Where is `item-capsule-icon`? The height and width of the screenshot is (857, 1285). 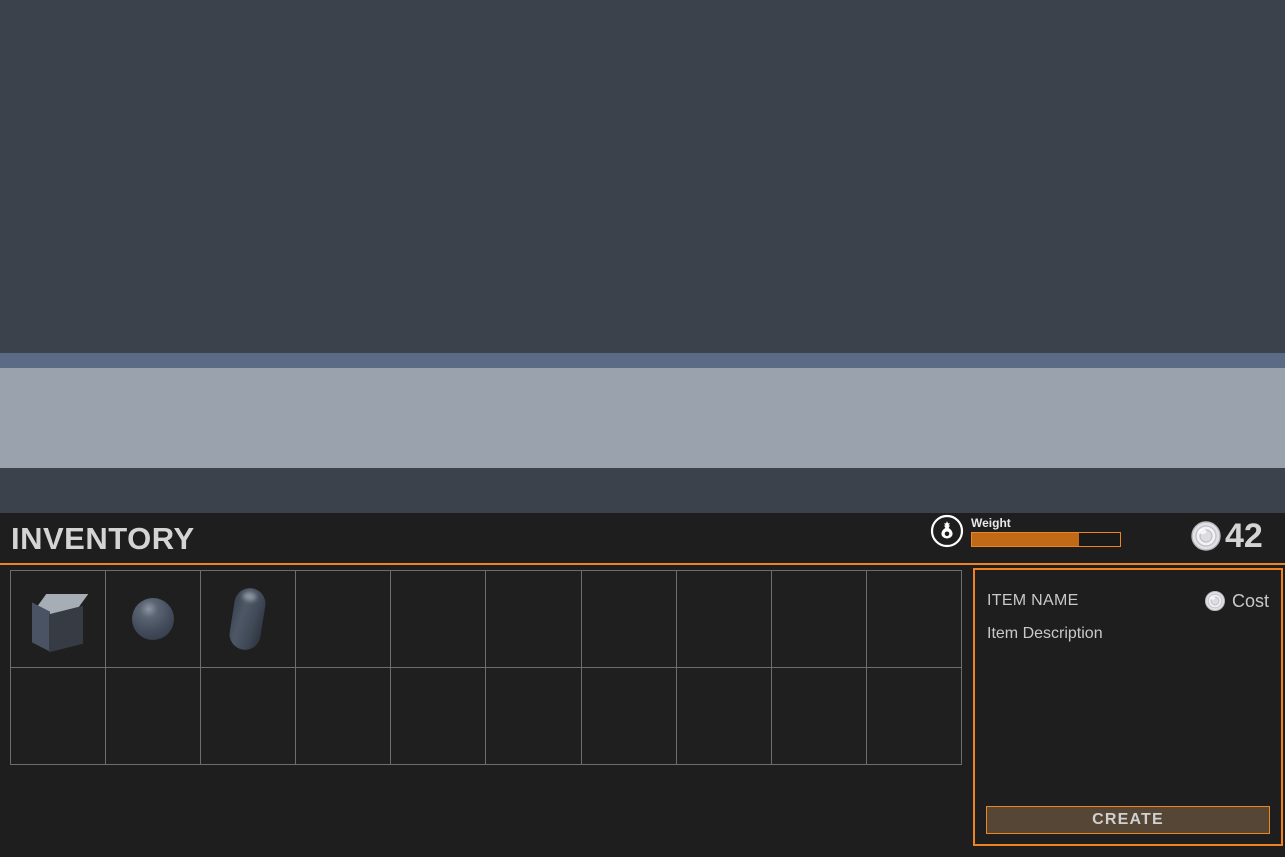
item-capsule-icon is located at coordinates (248, 618).